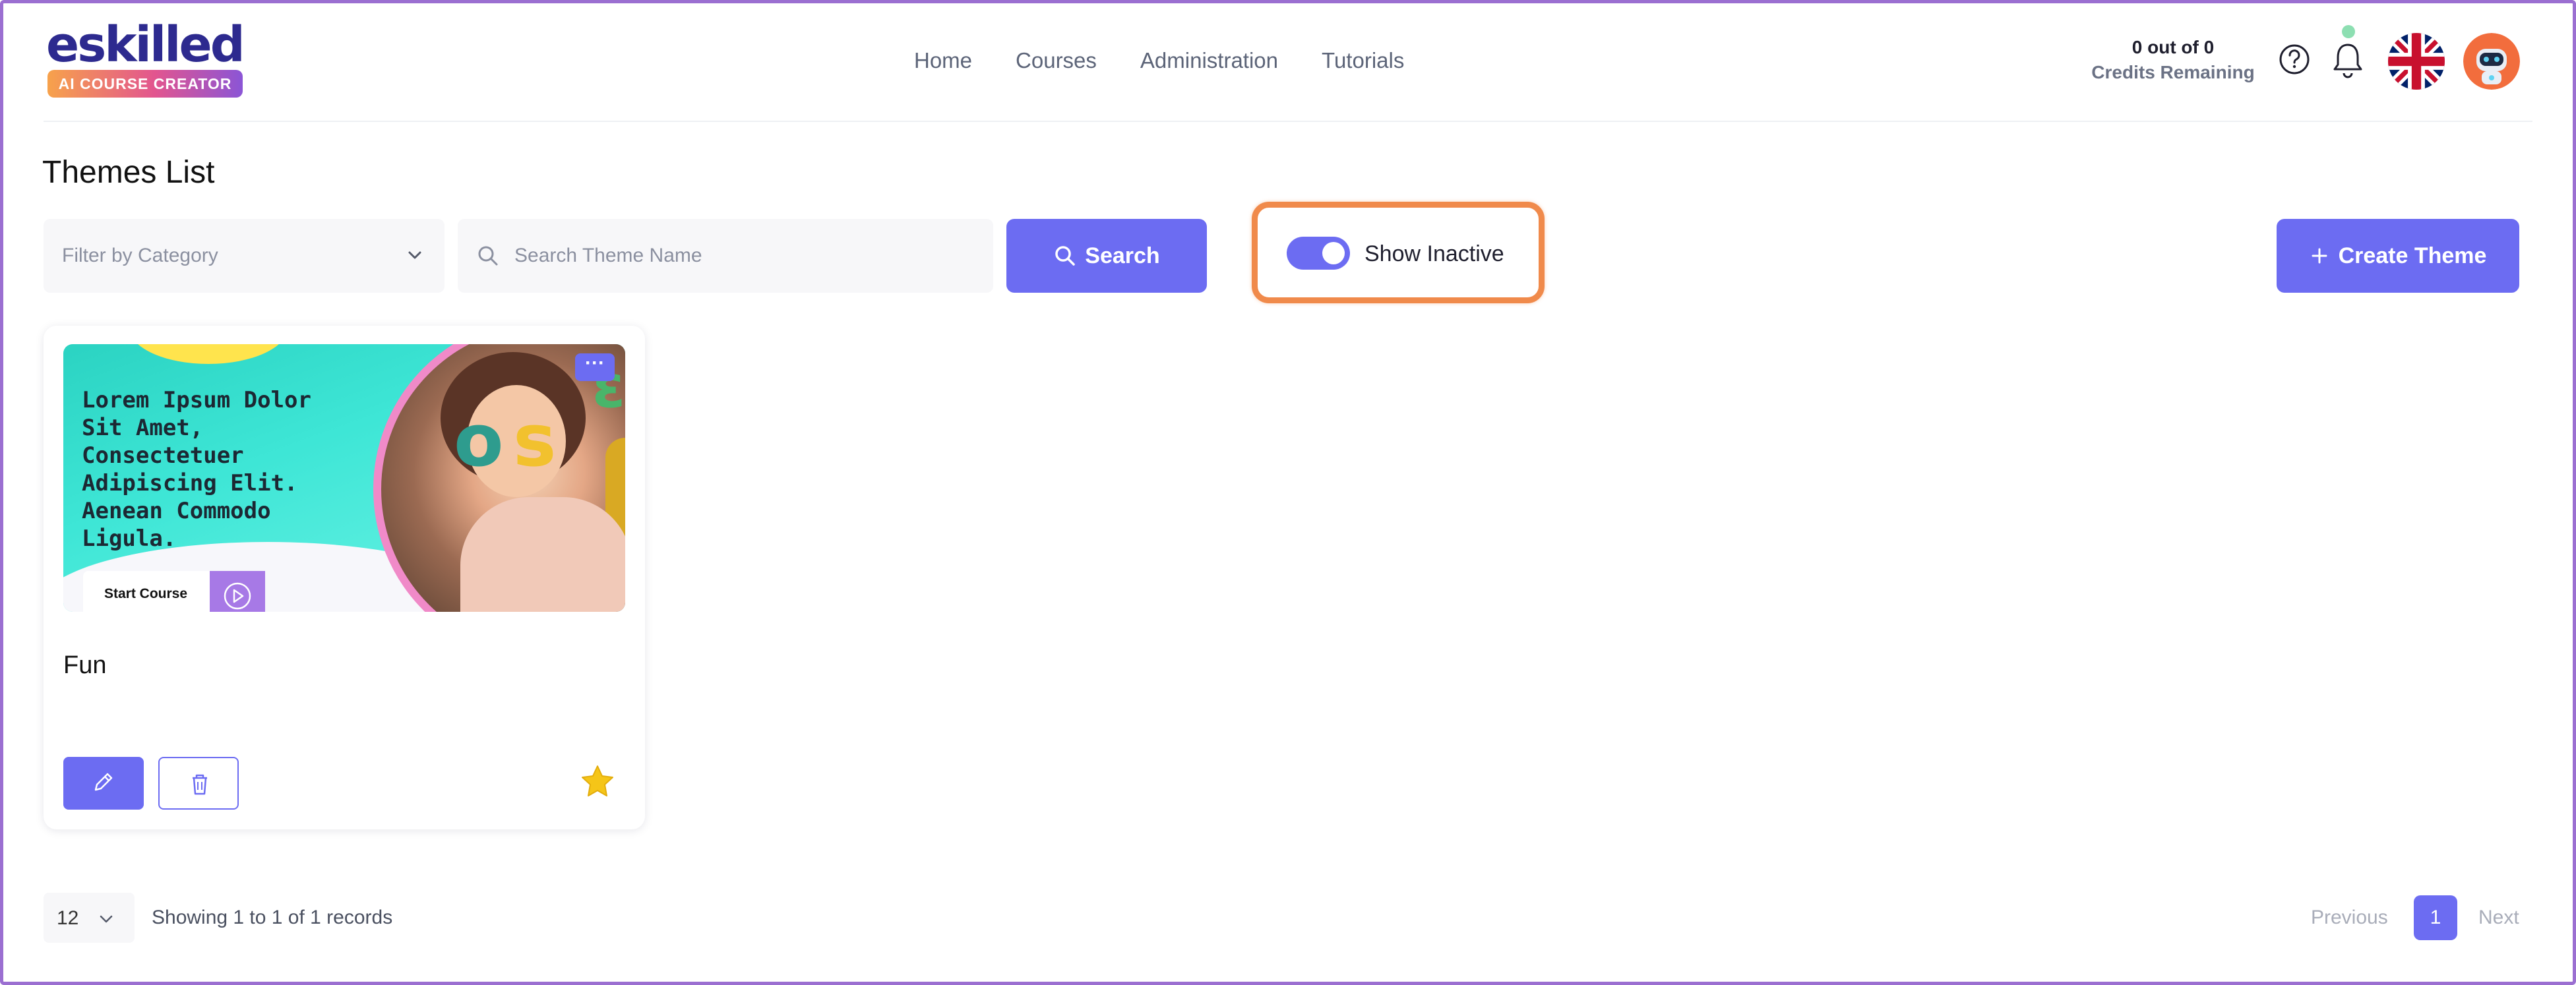 The width and height of the screenshot is (2576, 985). What do you see at coordinates (145, 84) in the screenshot?
I see `logo-tagline: AI COURSE CREATOR` at bounding box center [145, 84].